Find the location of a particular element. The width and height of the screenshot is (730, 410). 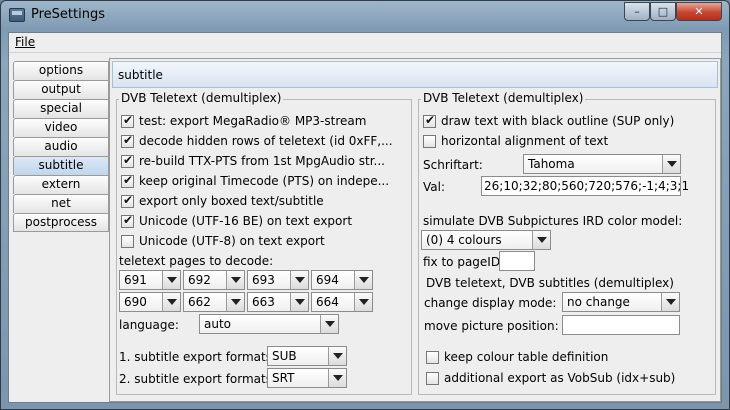

check-vobsub: additional export as VobSub (idx+sub) is located at coordinates (550, 378).